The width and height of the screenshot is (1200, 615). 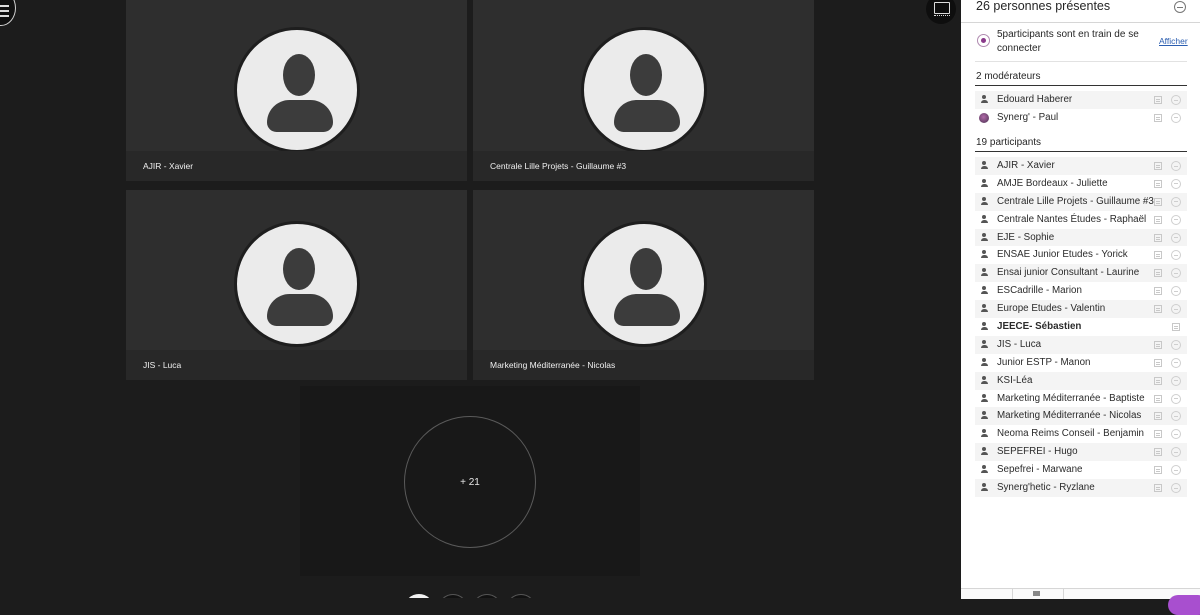 What do you see at coordinates (296, 166) in the screenshot?
I see `participant-tile-name: AJIR - Xavier` at bounding box center [296, 166].